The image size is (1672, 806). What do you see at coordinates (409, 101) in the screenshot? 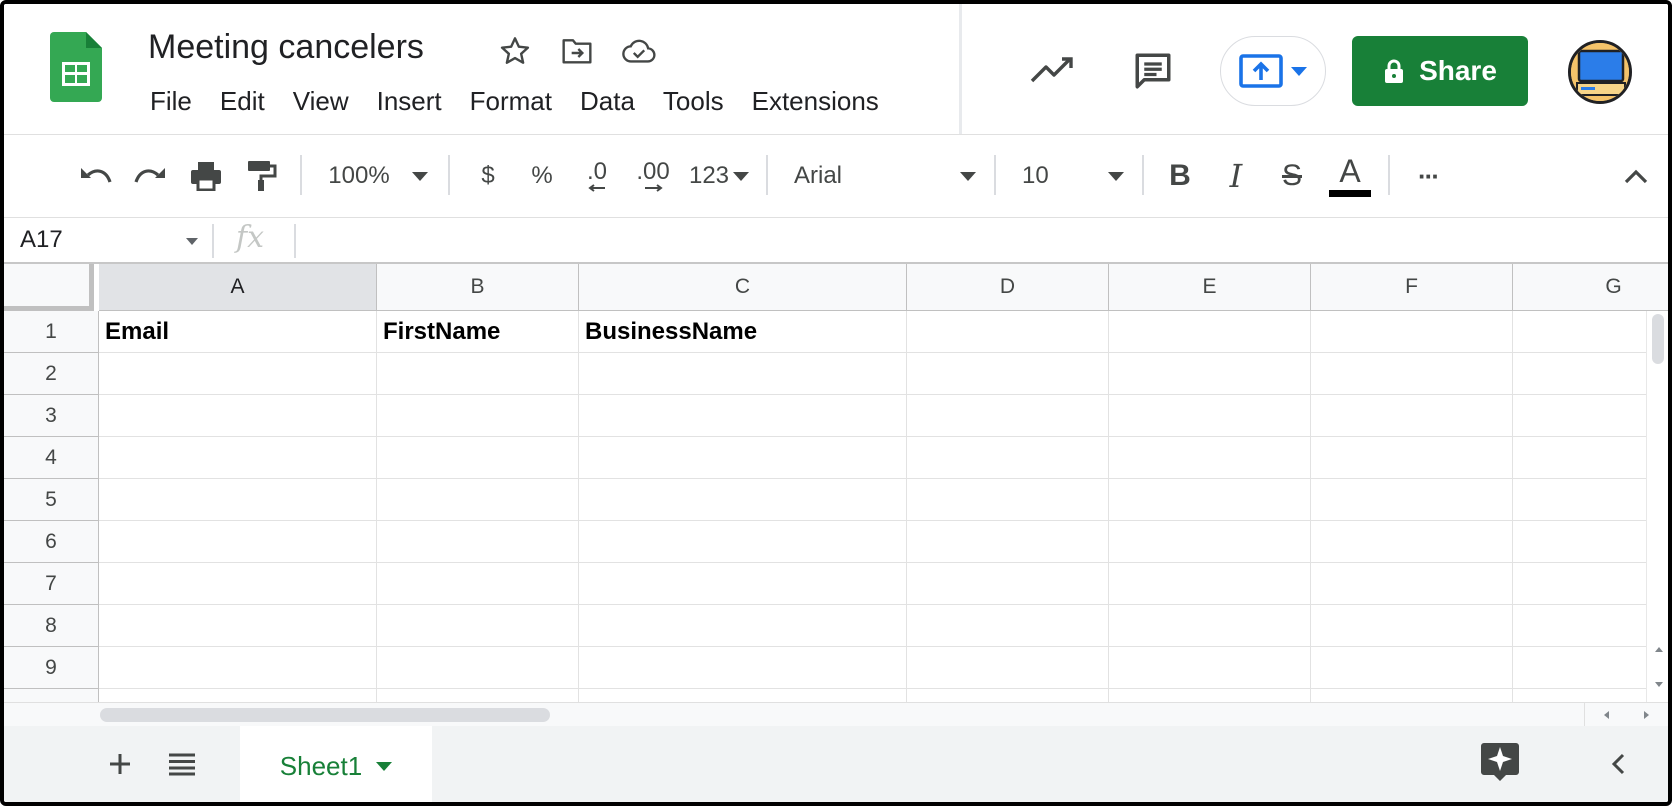
I see `menu-insert: Insert` at bounding box center [409, 101].